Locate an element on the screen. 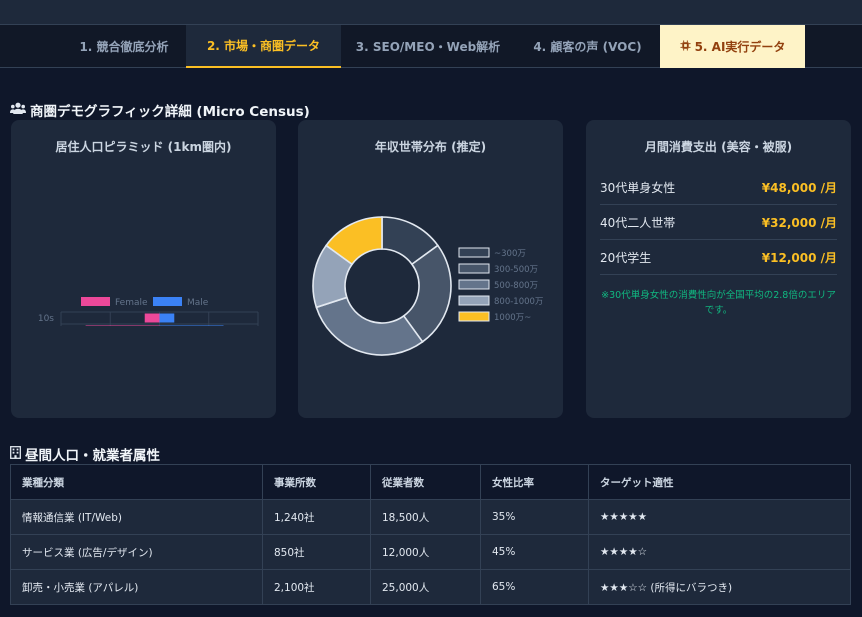  tab-seo-meo: 3. SEO/MEO・Web解析 is located at coordinates (428, 46).